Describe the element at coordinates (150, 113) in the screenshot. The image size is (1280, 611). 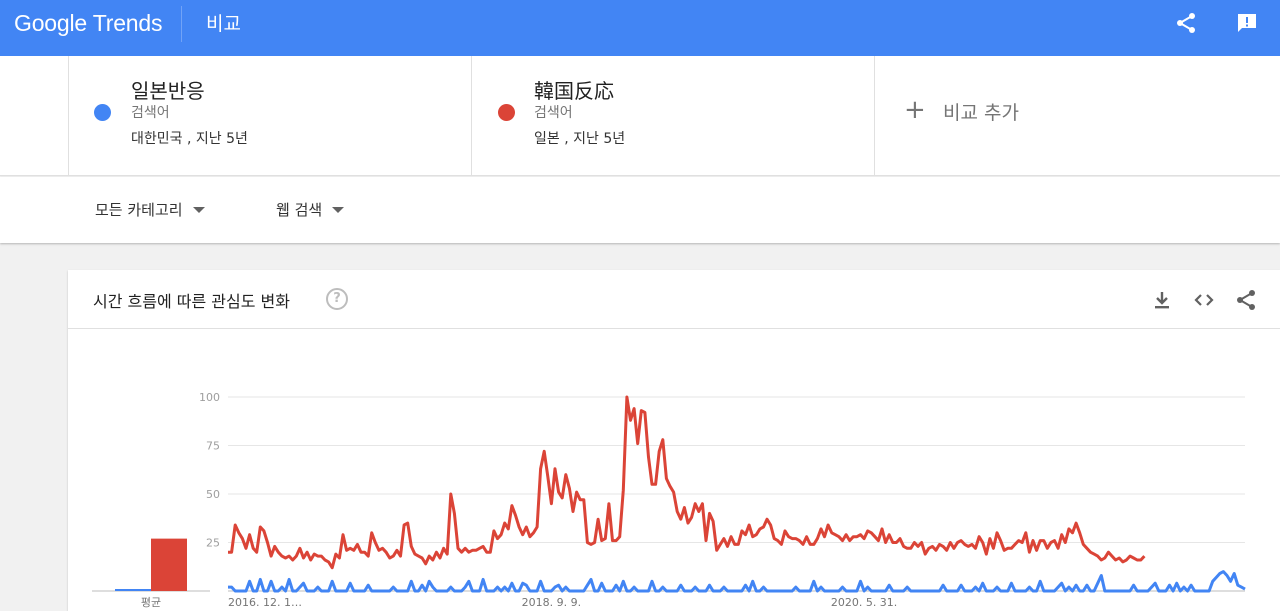
I see `term-1-type: 검색어` at that location.